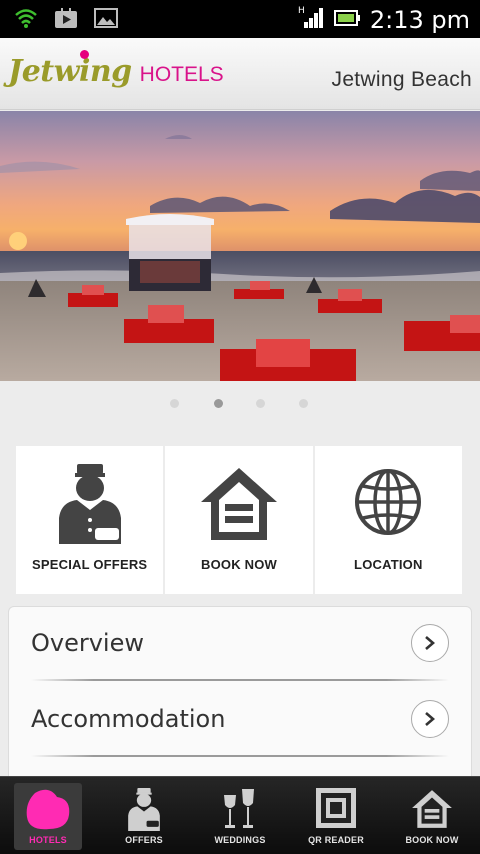  I want to click on svg-text: H, so click(301, 11).